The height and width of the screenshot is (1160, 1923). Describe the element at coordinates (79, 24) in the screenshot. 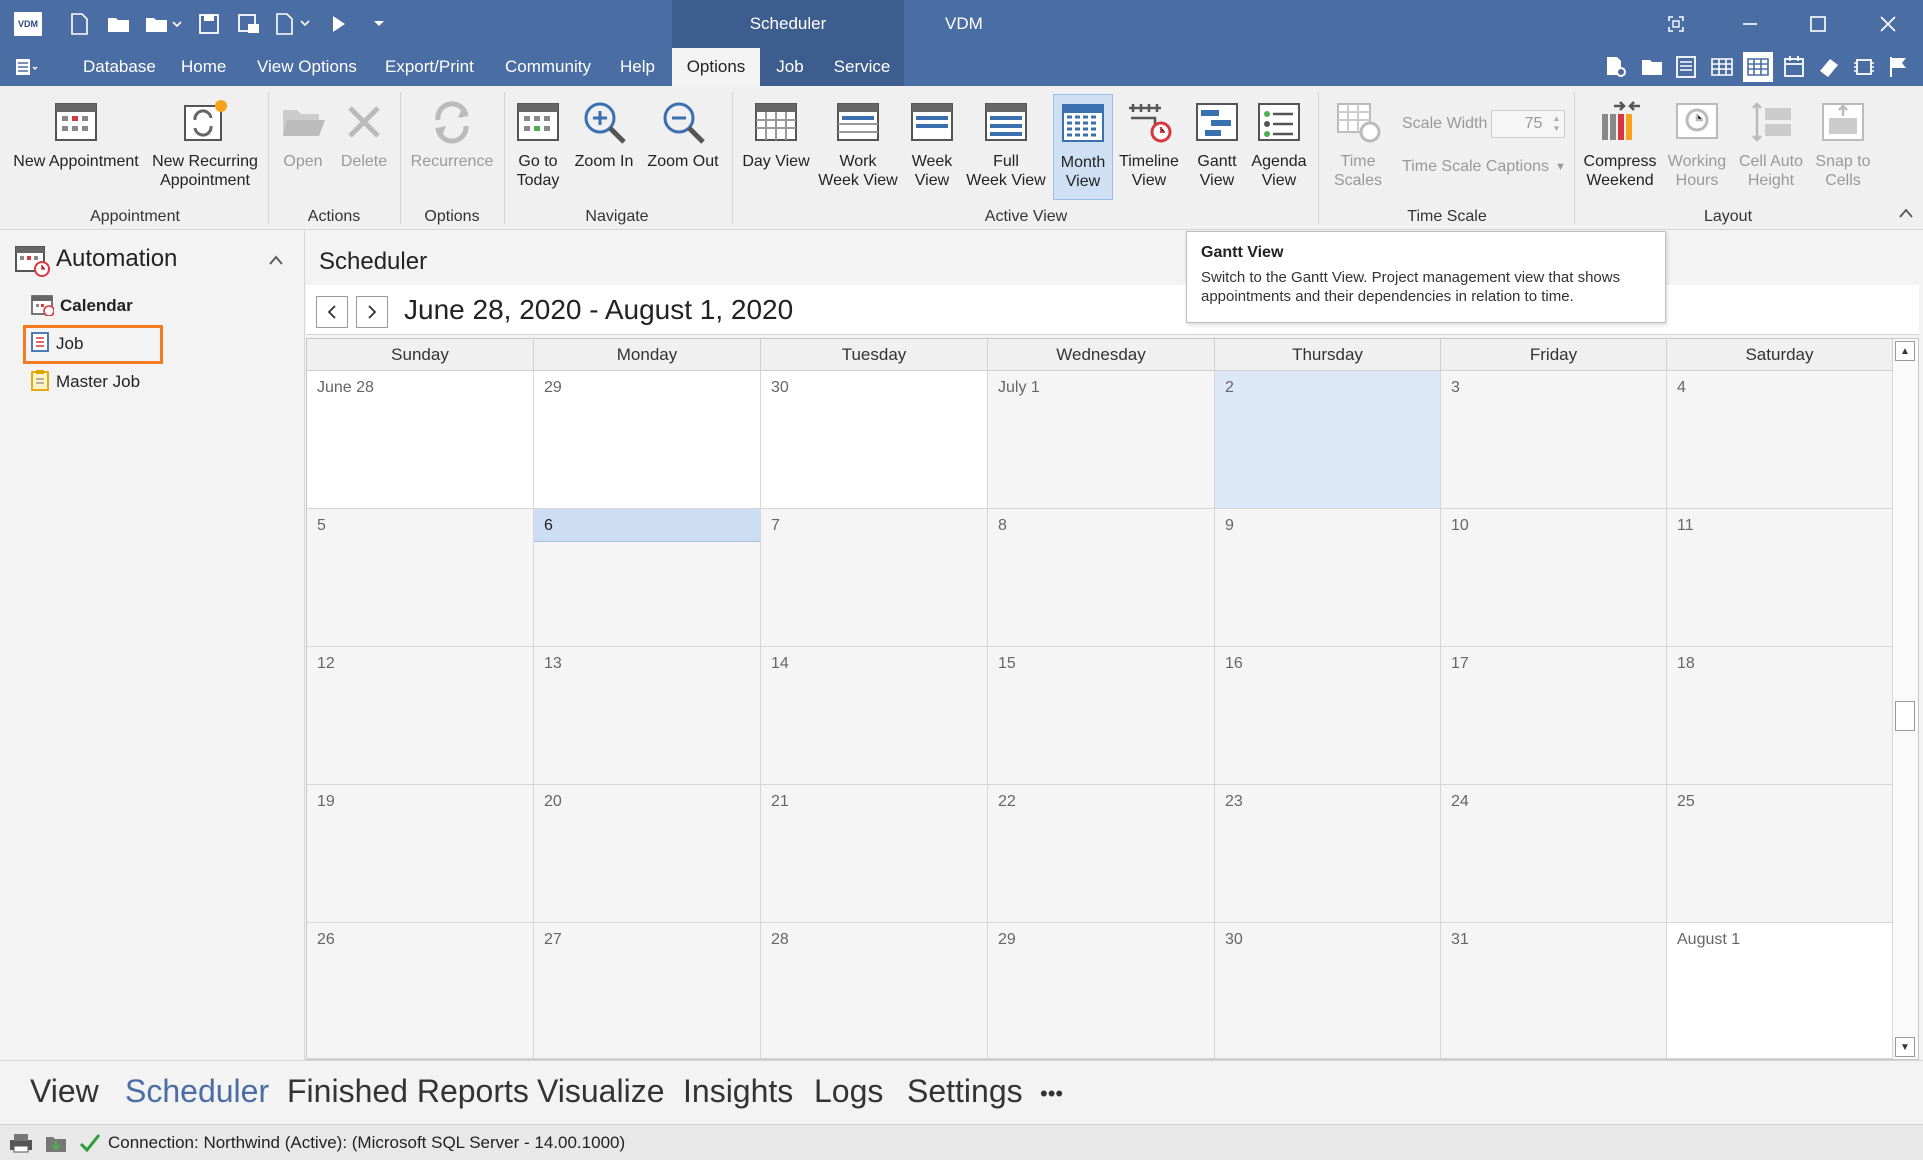

I see `new-file-icon` at that location.